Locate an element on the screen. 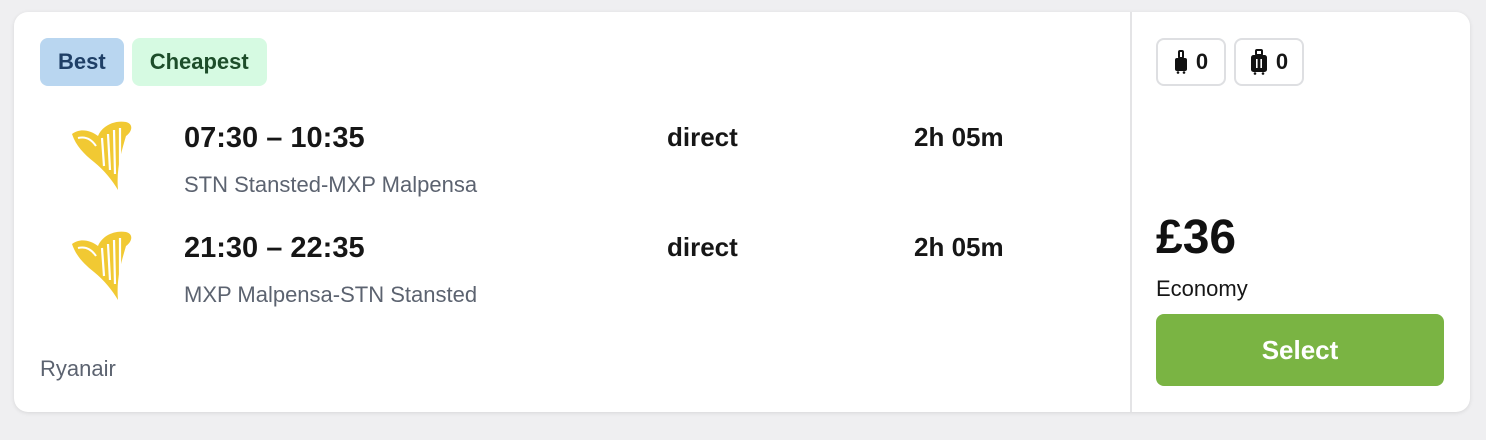 Image resolution: width=1486 pixels, height=440 pixels. best-badge: Best is located at coordinates (82, 62).